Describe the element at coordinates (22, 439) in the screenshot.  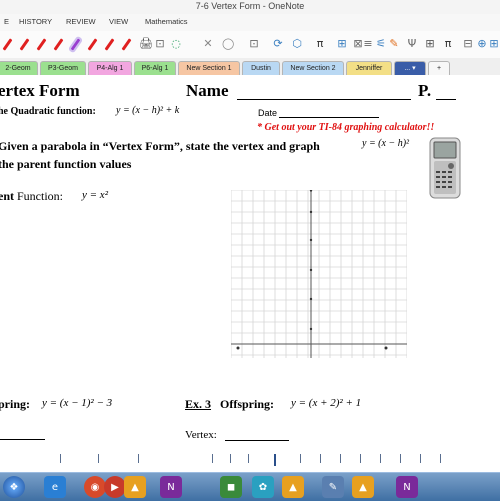
I see `example-2-vertex-blank` at that location.